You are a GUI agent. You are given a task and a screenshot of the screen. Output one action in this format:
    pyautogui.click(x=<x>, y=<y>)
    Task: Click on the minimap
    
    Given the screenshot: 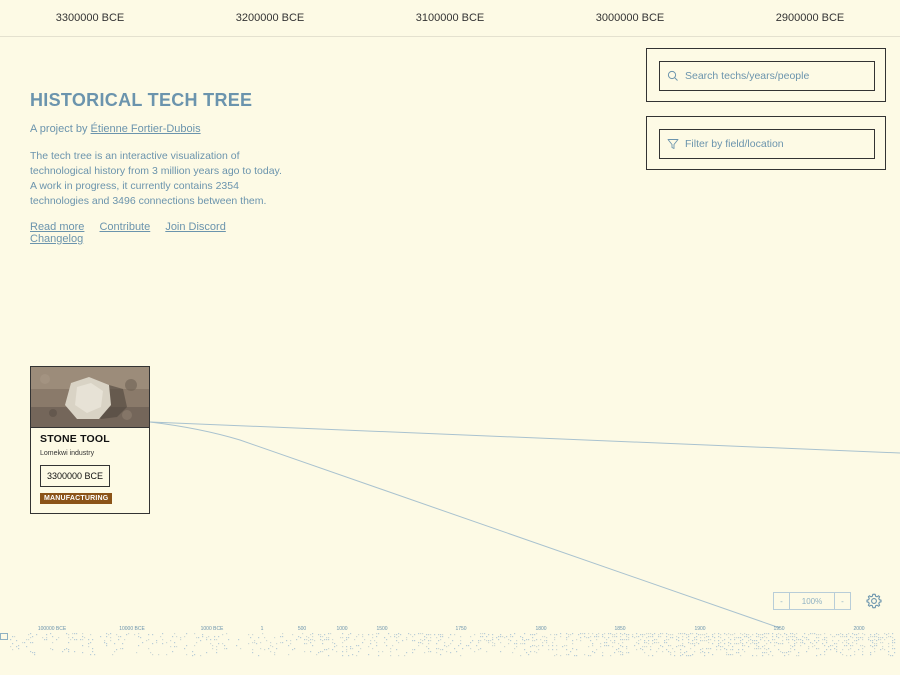 What is the action you would take?
    pyautogui.click(x=450, y=647)
    